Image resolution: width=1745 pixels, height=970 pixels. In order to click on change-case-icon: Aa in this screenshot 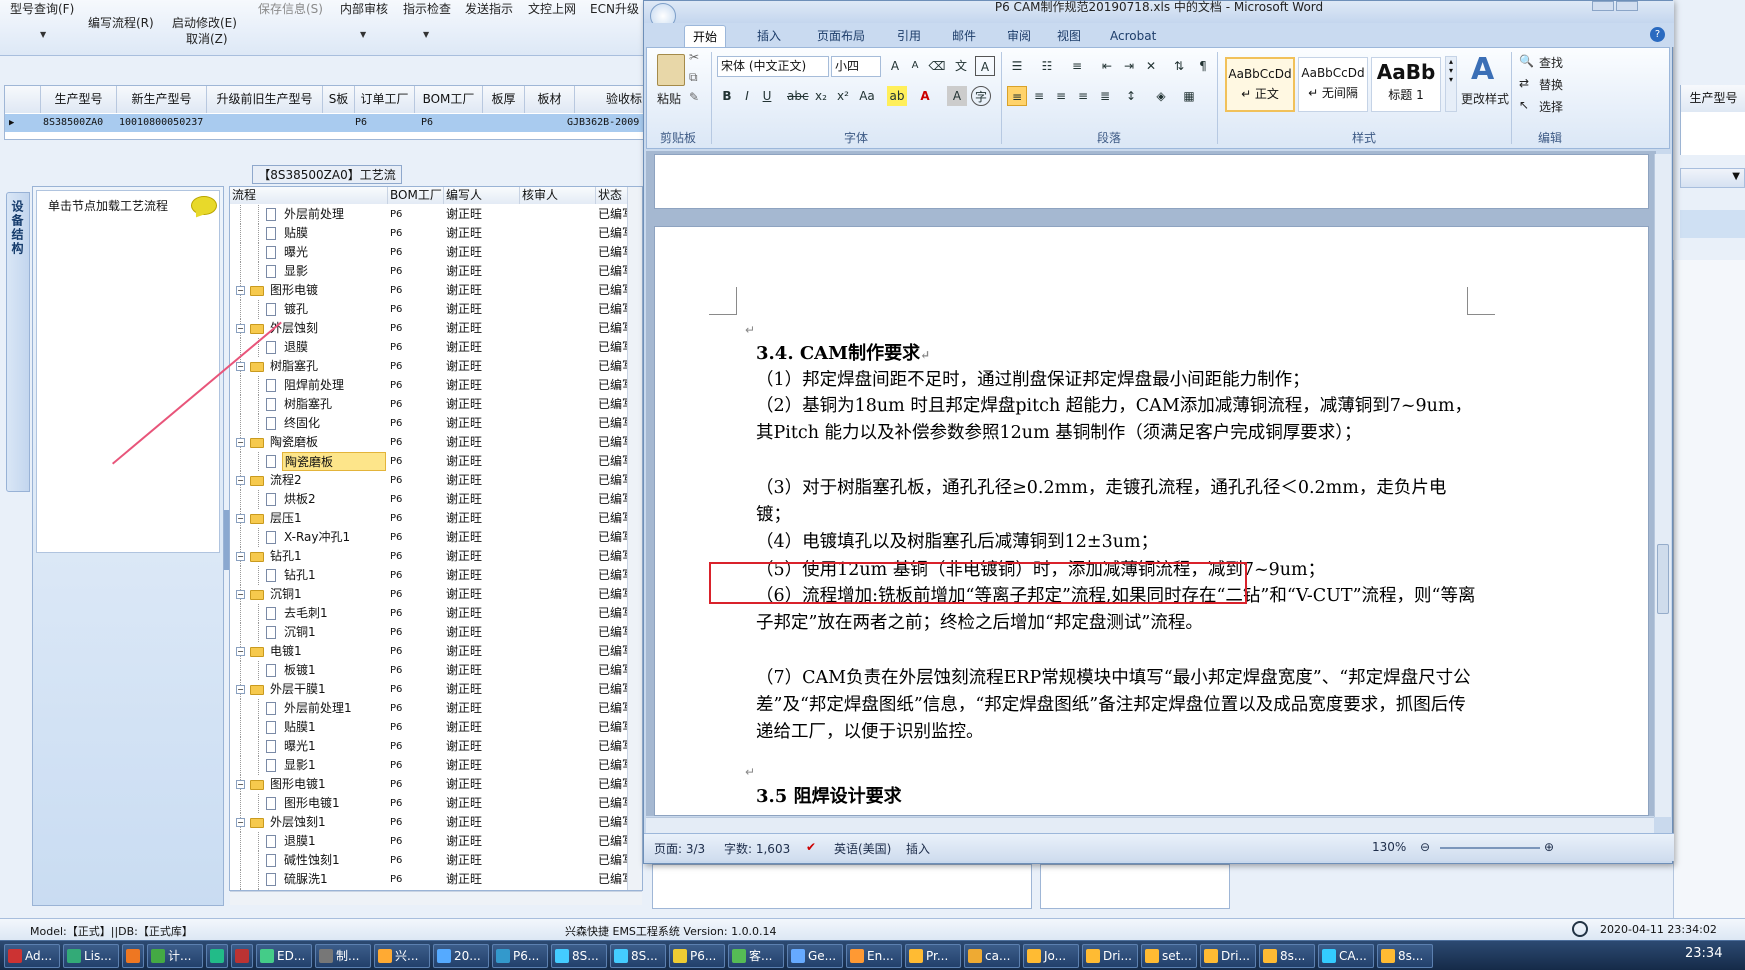, I will do `click(867, 96)`.